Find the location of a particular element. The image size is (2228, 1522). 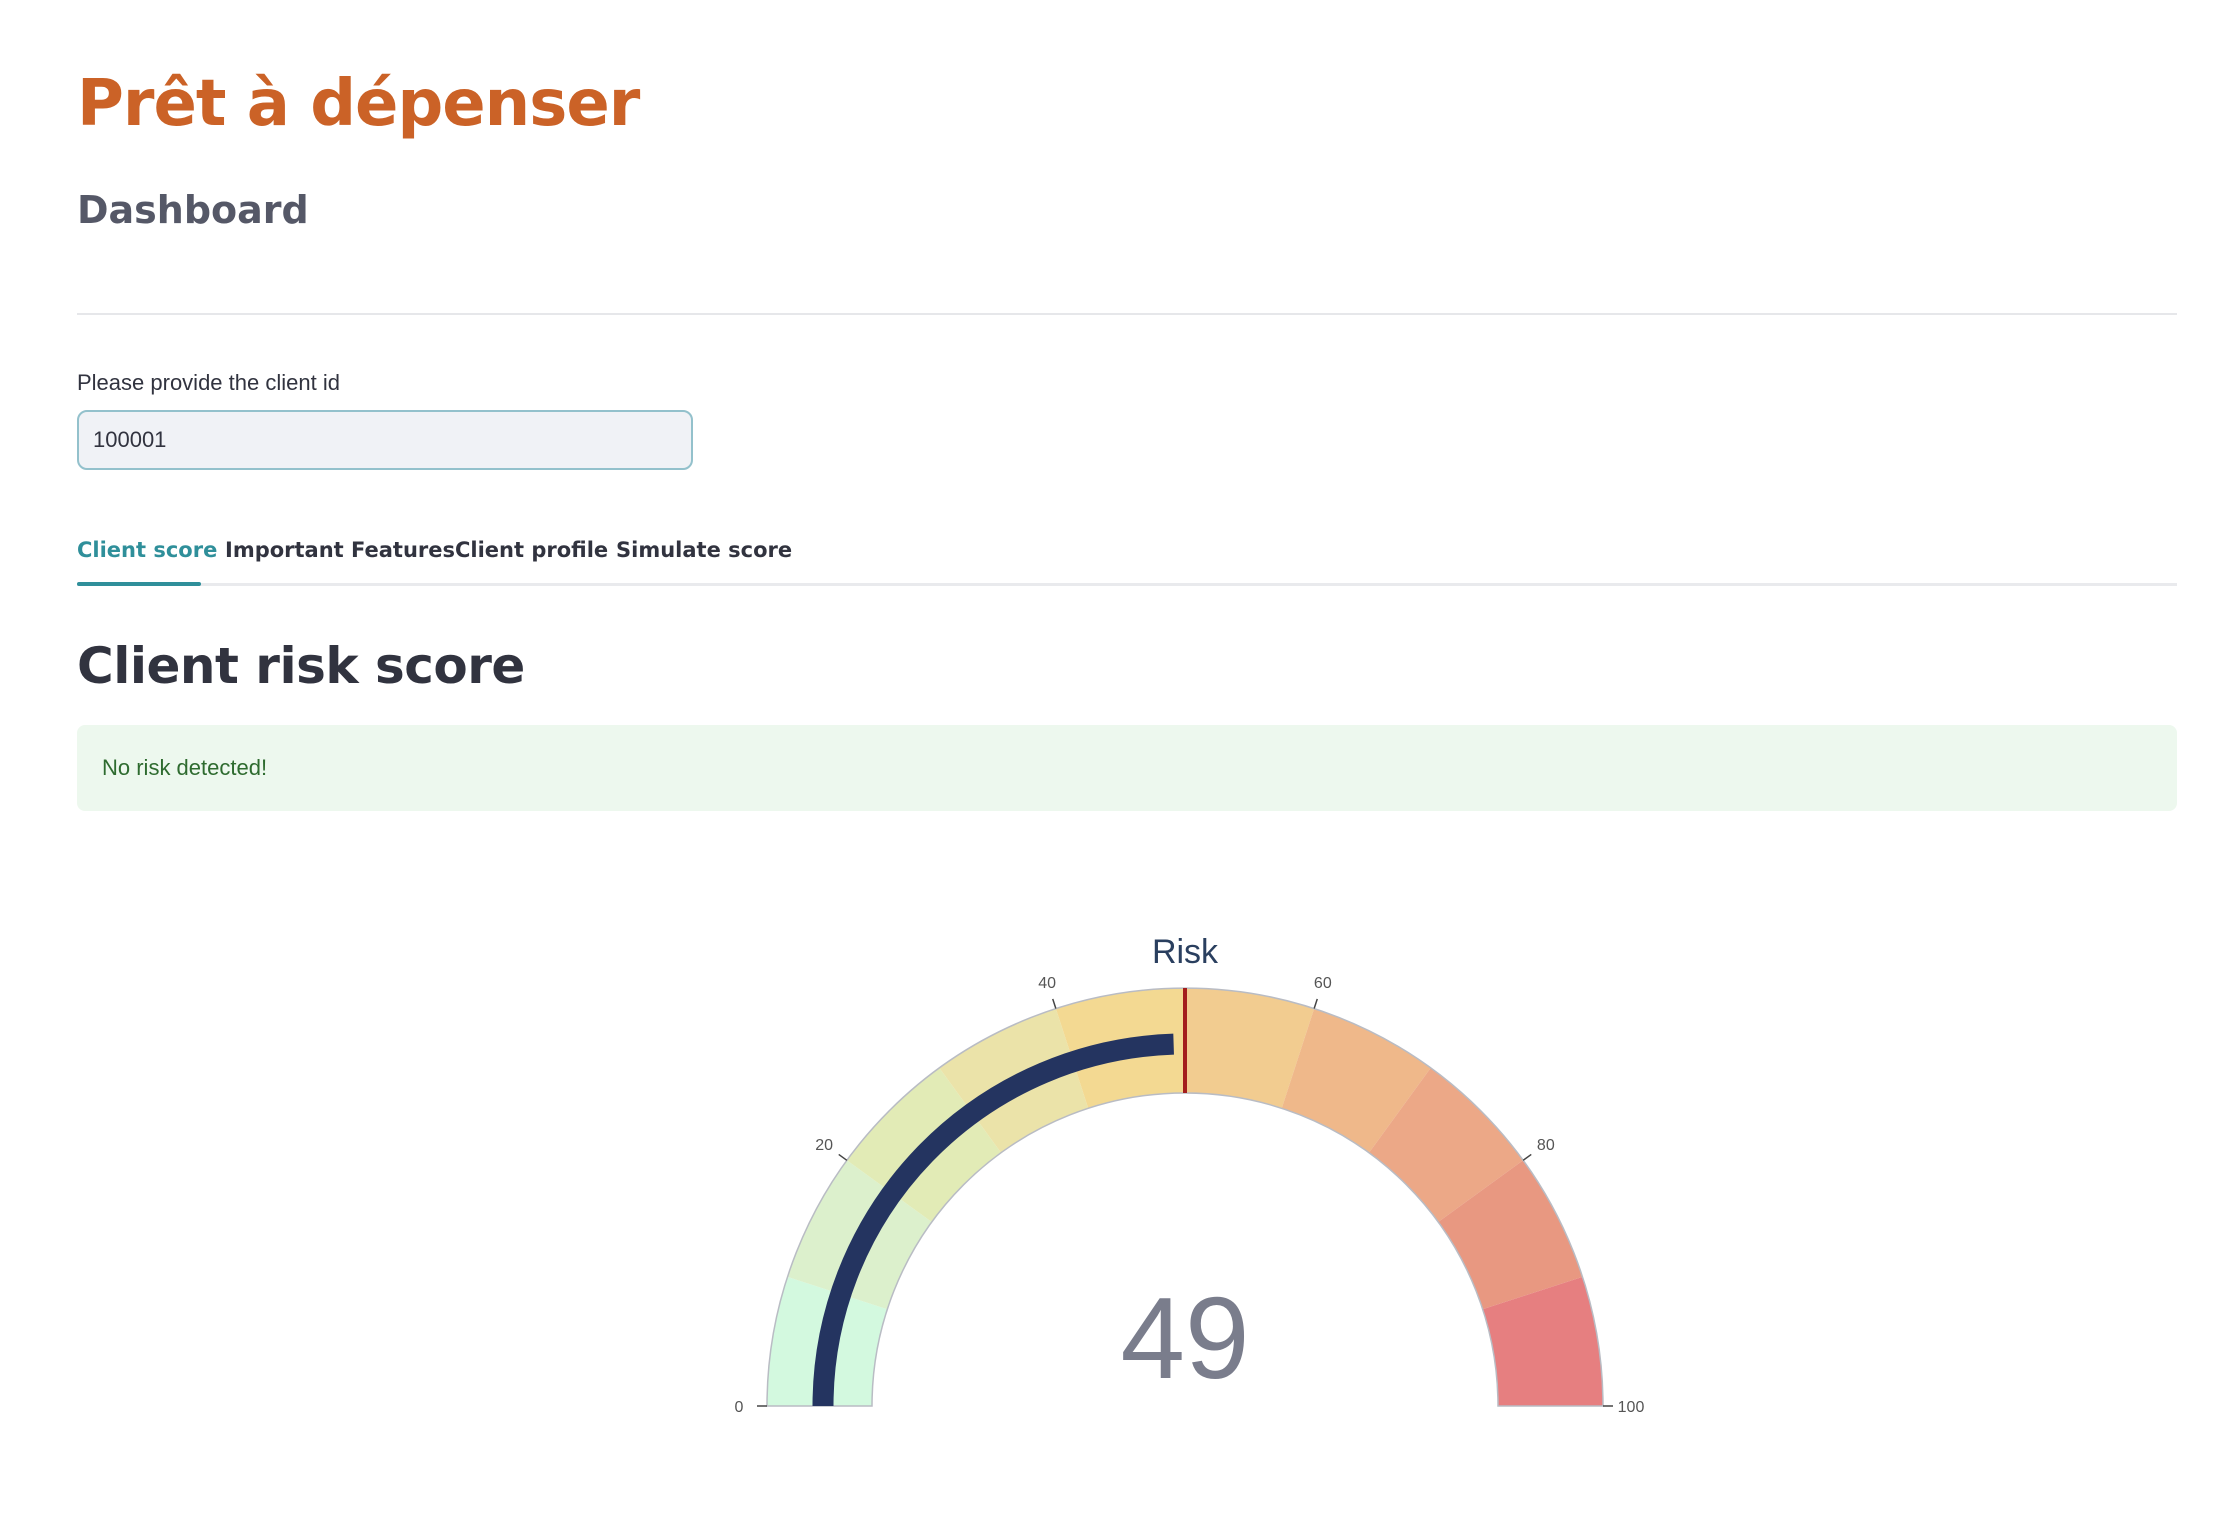

gauge-chart: 0 20 40 60 80 100 Risk 49 is located at coordinates (1190, 1174).